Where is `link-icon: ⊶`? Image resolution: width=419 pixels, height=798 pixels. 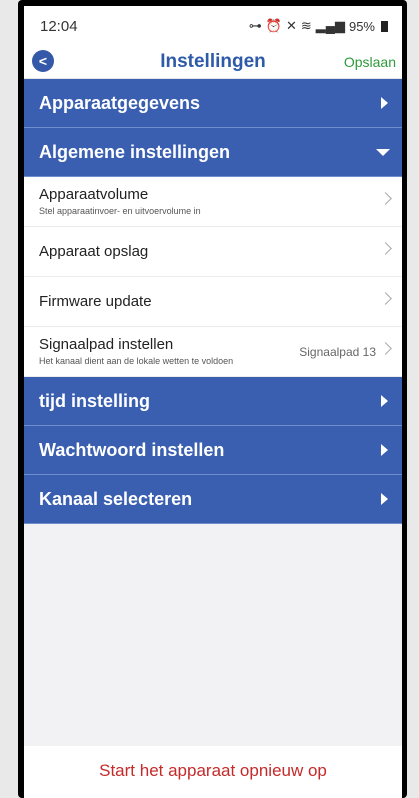
link-icon: ⊶ is located at coordinates (255, 25).